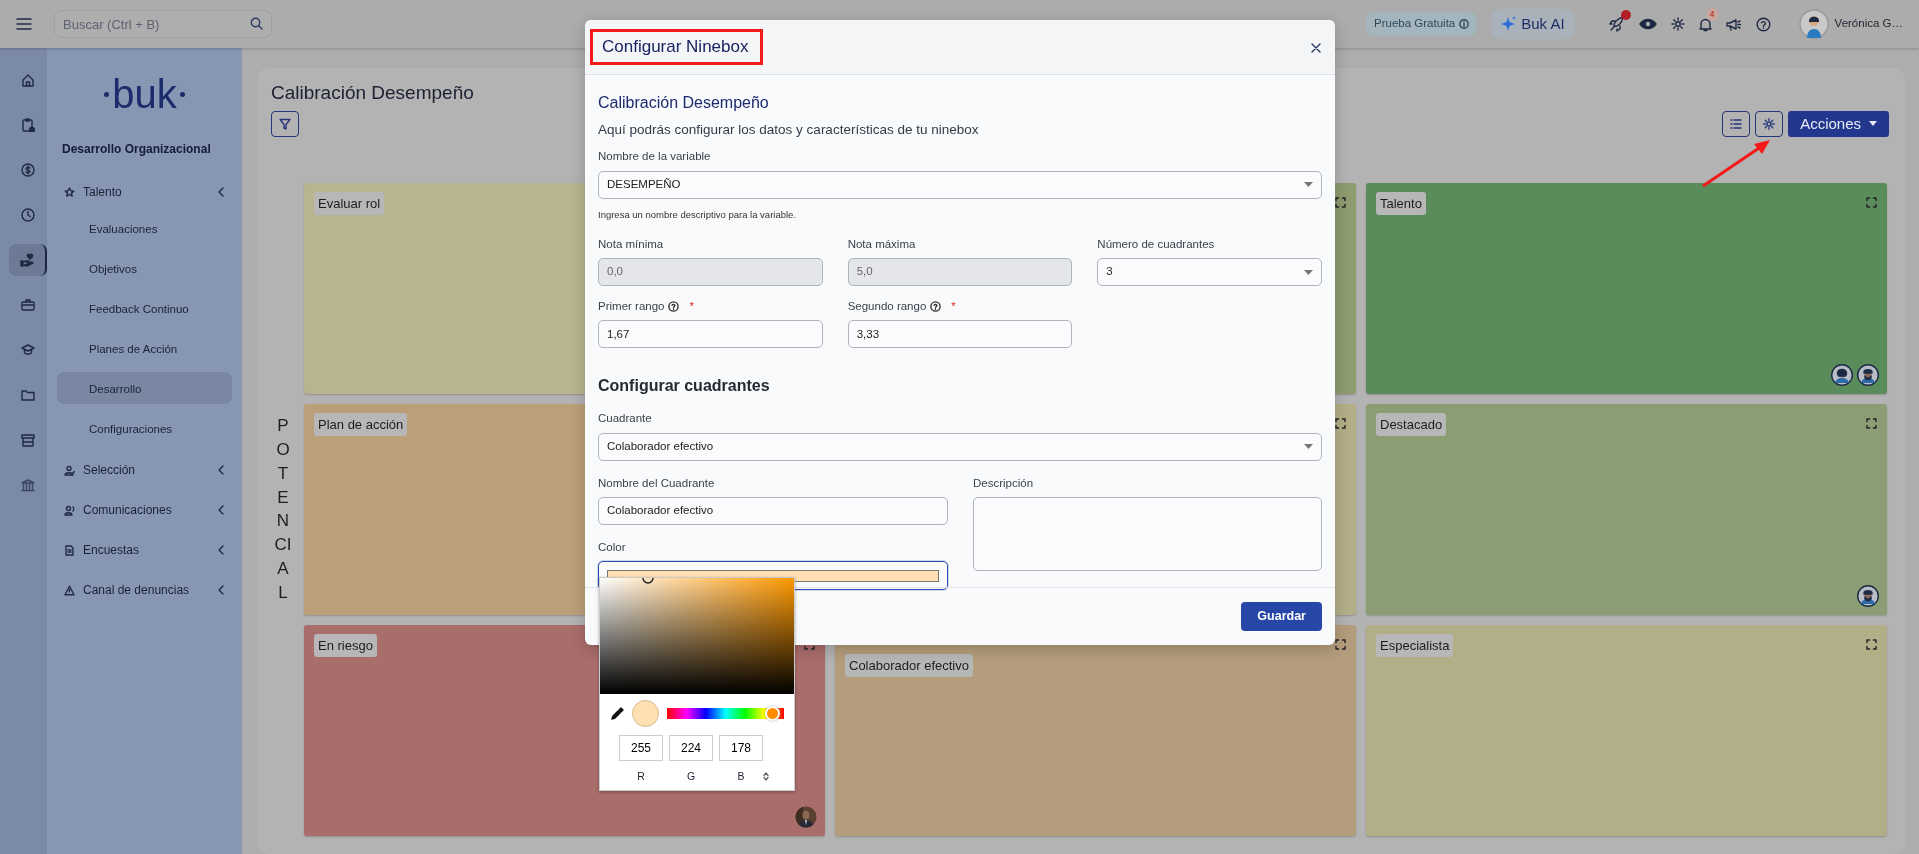 The image size is (1919, 854). What do you see at coordinates (1842, 374) in the screenshot?
I see `woman-avatar-icon` at bounding box center [1842, 374].